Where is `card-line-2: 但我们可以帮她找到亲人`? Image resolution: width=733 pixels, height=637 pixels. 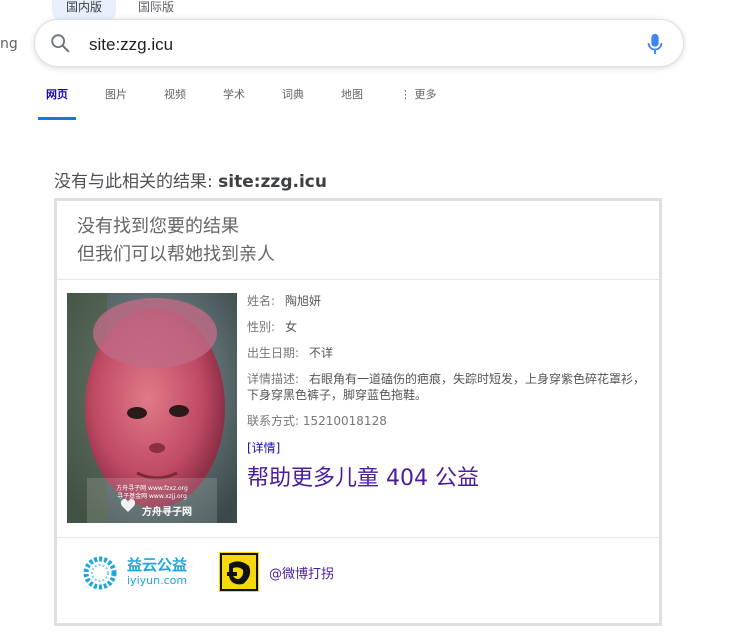 card-line-2: 但我们可以帮她找到亲人 is located at coordinates (176, 254).